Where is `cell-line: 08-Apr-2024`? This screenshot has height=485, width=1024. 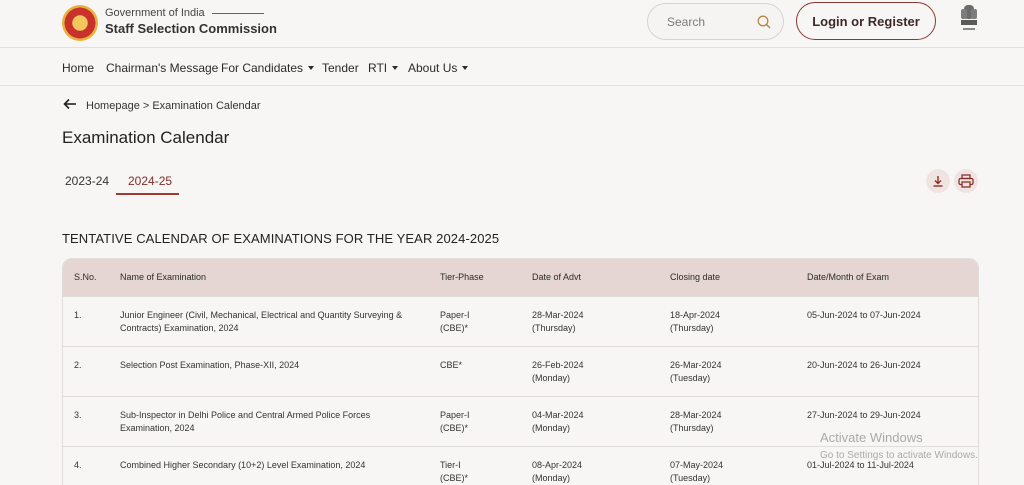
cell-line: 08-Apr-2024 is located at coordinates (557, 465).